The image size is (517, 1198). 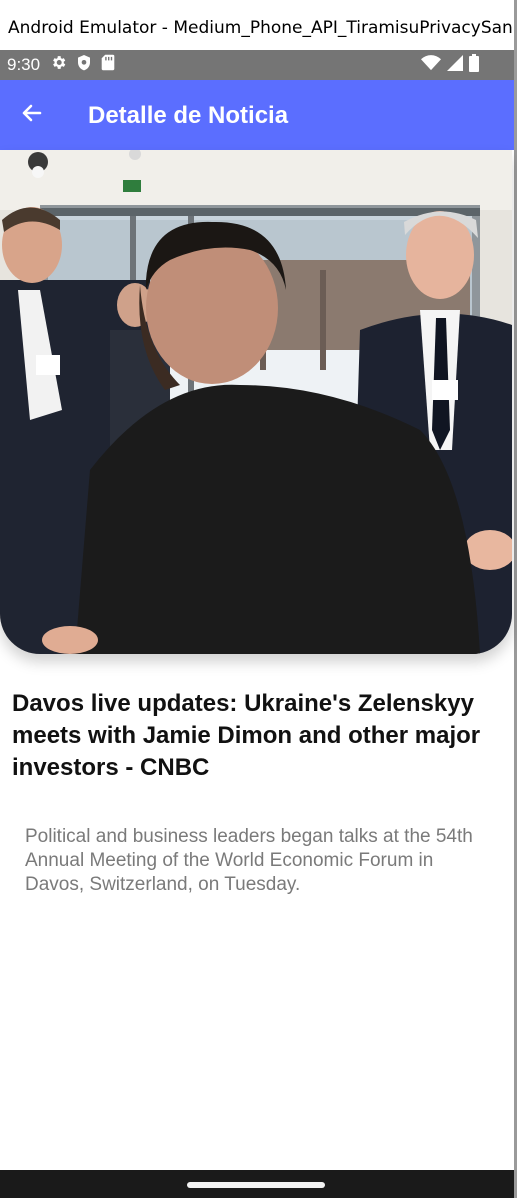 What do you see at coordinates (455, 65) in the screenshot?
I see `signal-icon` at bounding box center [455, 65].